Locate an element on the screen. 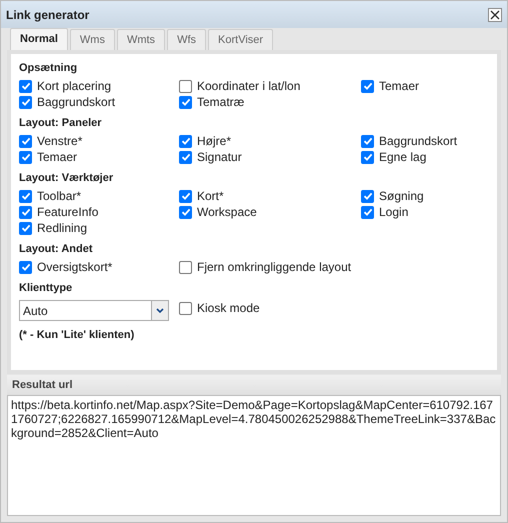 This screenshot has height=523, width=508. checkbox-label: Workspace is located at coordinates (227, 212).